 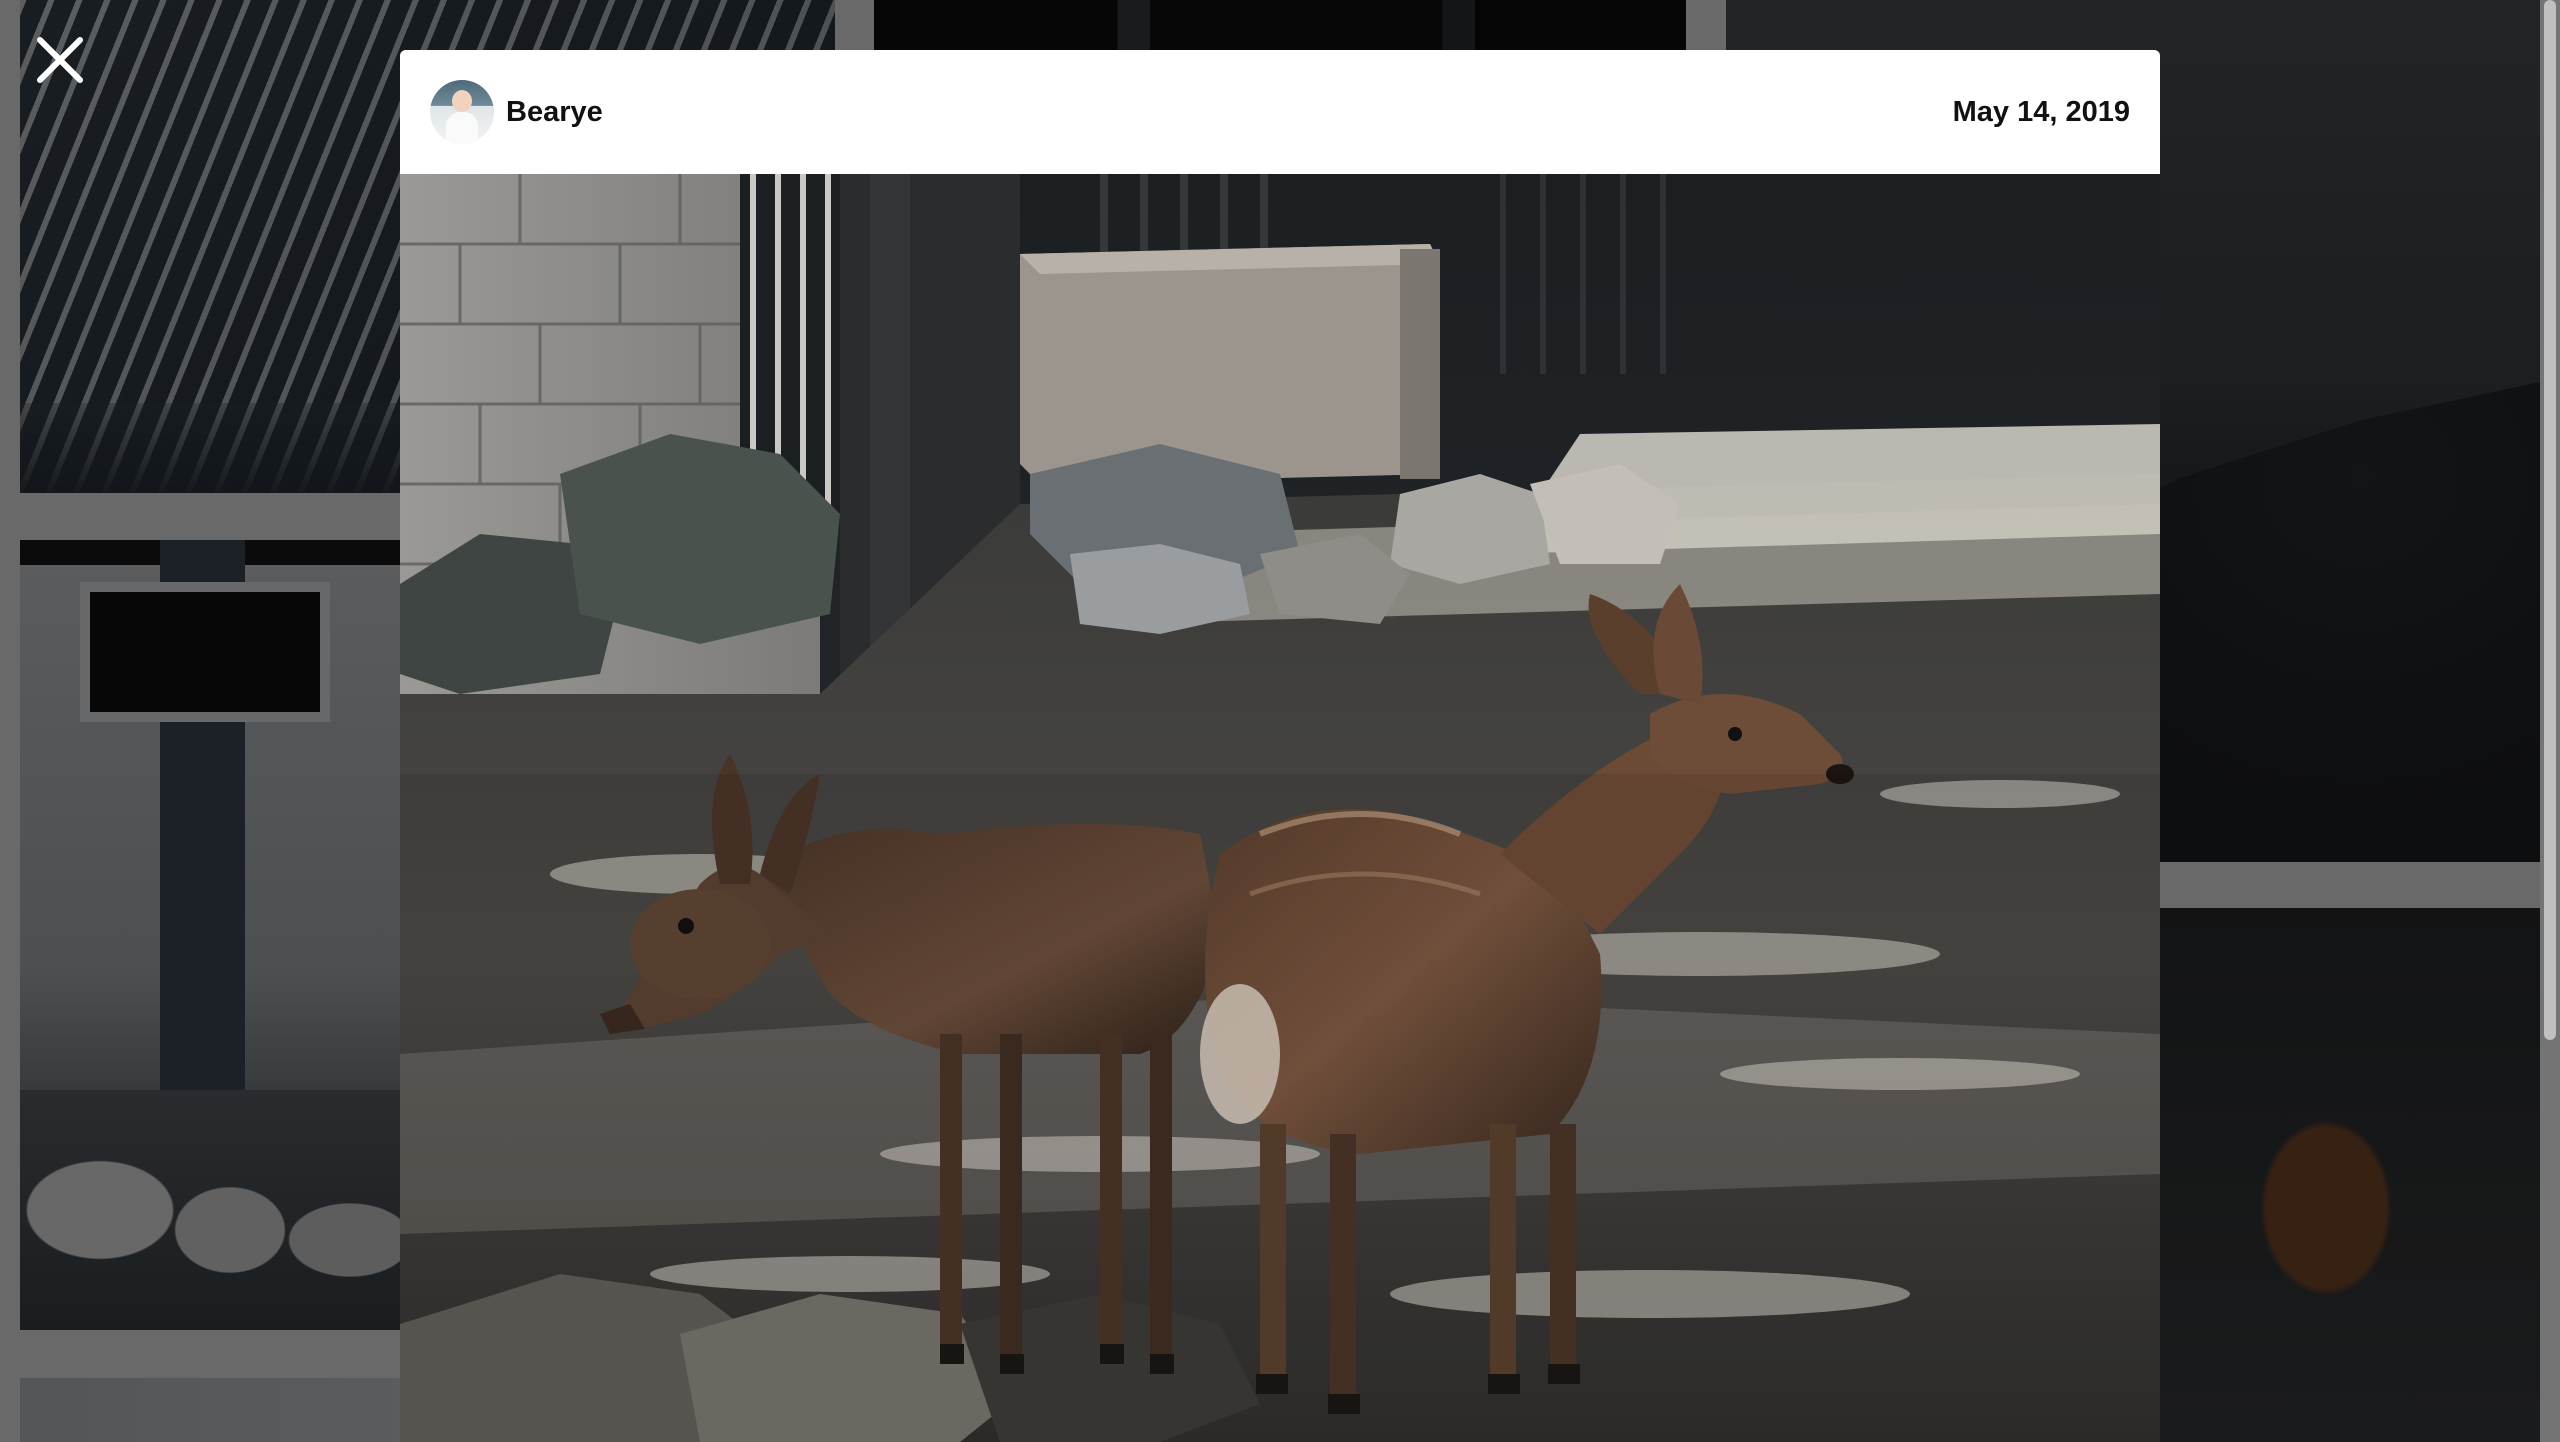 I want to click on close-icon, so click(x=60, y=60).